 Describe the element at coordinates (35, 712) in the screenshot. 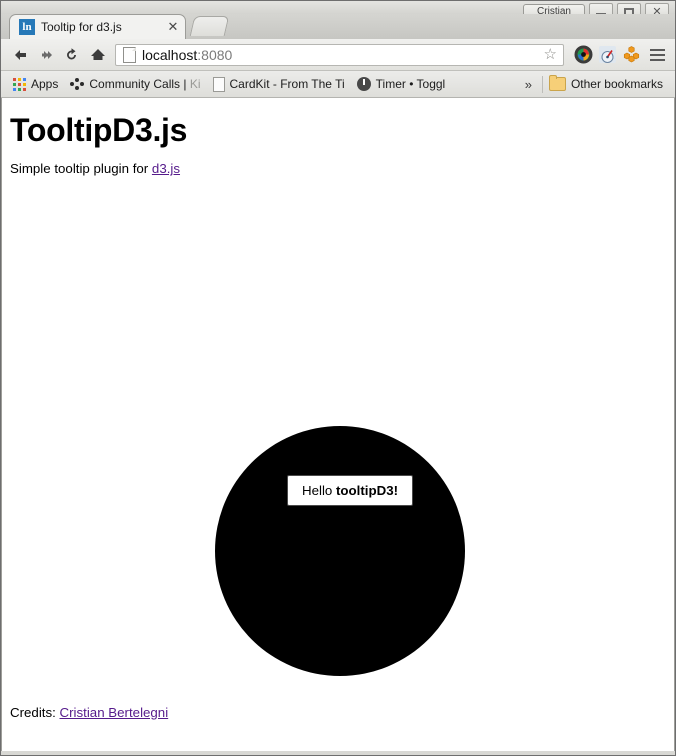

I see `credits-prefix: Credits:` at that location.